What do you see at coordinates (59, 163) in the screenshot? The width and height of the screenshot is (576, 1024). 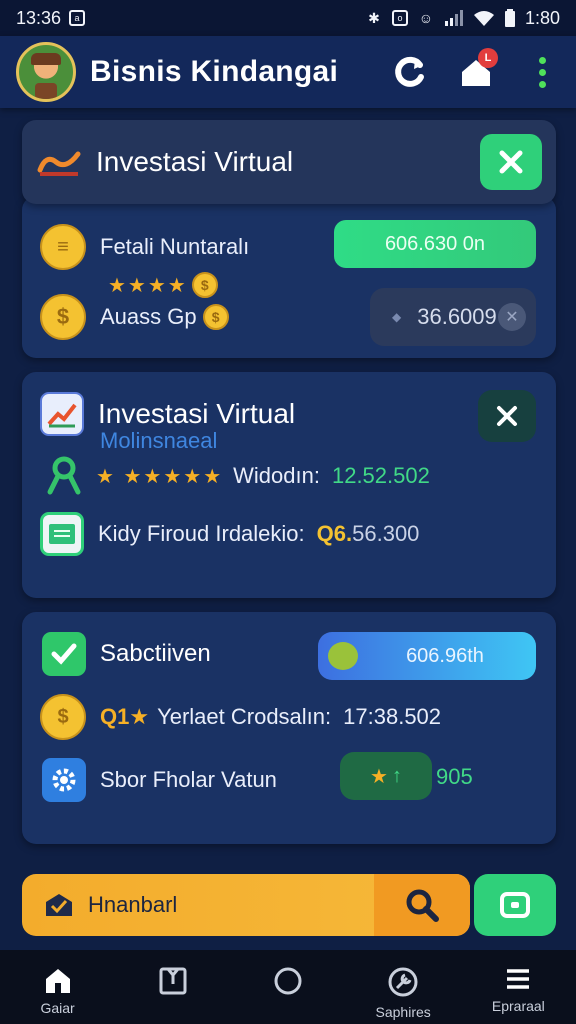 I see `chart-trend-icon` at bounding box center [59, 163].